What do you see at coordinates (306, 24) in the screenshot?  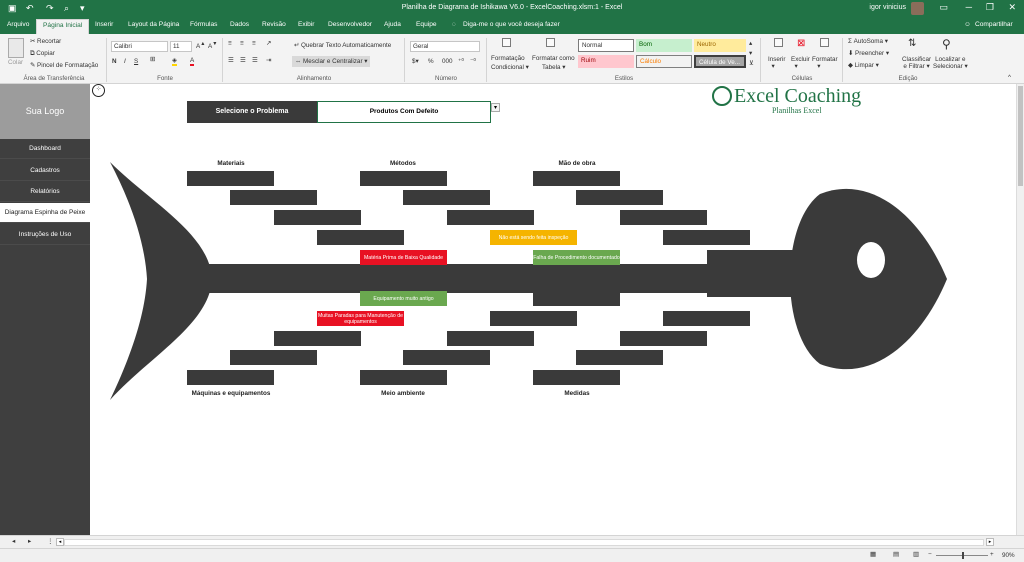 I see `tab-exibir: Exibir` at bounding box center [306, 24].